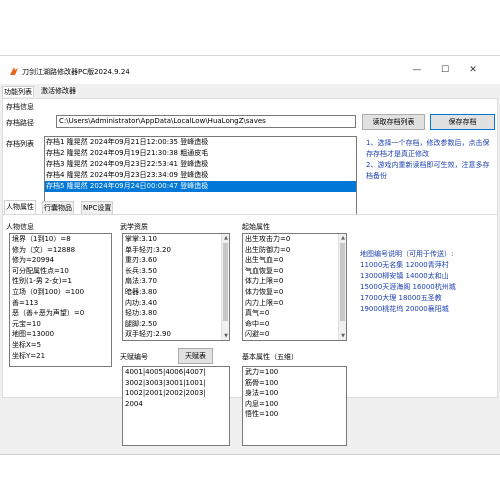 This screenshot has width=500, height=500. I want to click on instruction-2: 2、游戏内重新读档即可生效，注意多存档备份, so click(428, 170).